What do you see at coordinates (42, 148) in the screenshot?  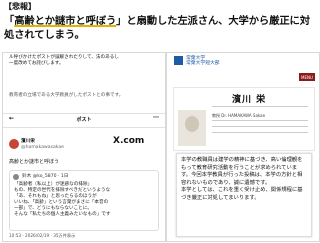 I see `post-user-handle: @hamakawasakae` at bounding box center [42, 148].